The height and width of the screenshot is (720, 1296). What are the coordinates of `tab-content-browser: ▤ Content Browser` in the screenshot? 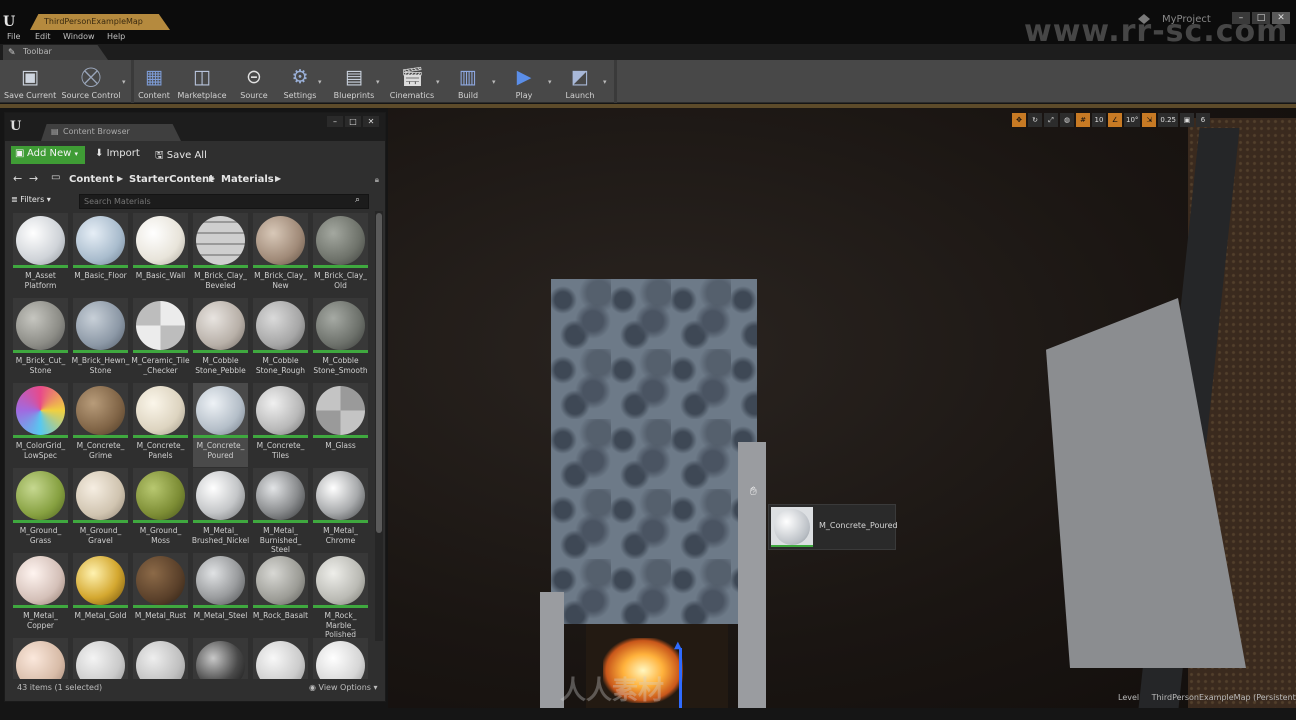 It's located at (111, 132).